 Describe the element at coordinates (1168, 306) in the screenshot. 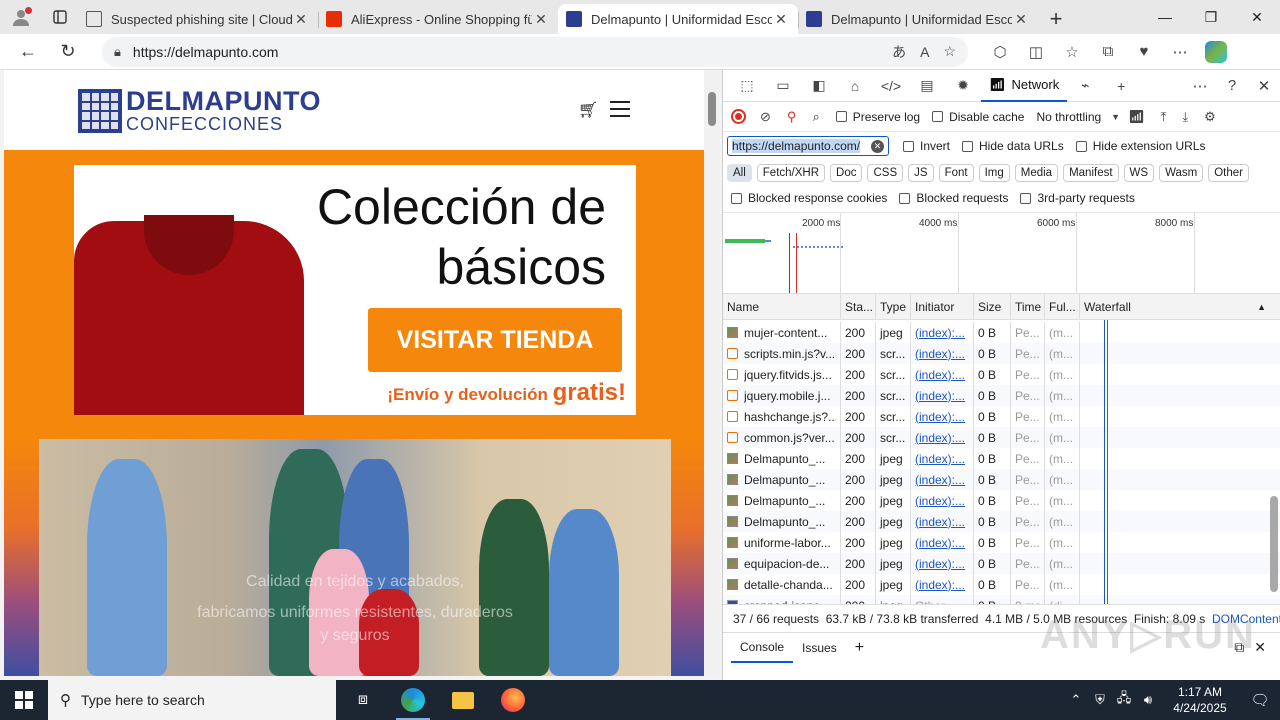

I see `column-header: Waterfall` at that location.